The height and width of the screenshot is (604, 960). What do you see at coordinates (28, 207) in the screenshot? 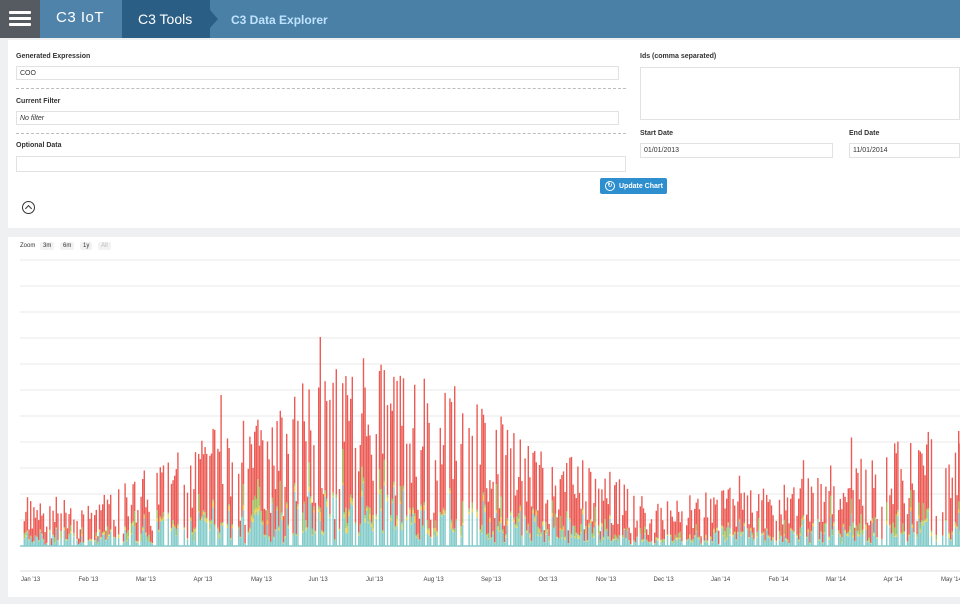
I see `chevron-up-icon` at bounding box center [28, 207].